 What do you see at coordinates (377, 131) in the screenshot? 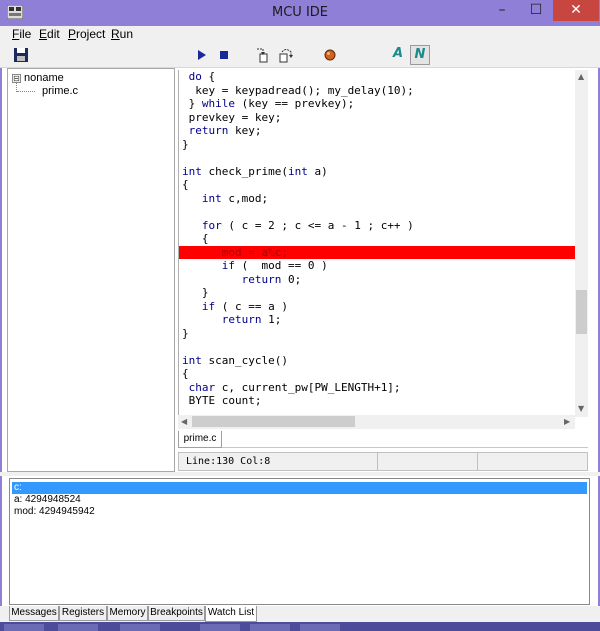
I see `code-line: return key;` at bounding box center [377, 131].